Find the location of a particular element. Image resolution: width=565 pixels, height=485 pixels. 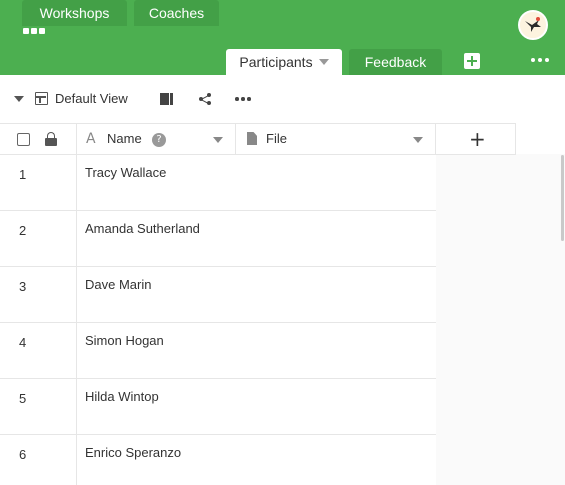

add-column-button: + is located at coordinates (476, 139).